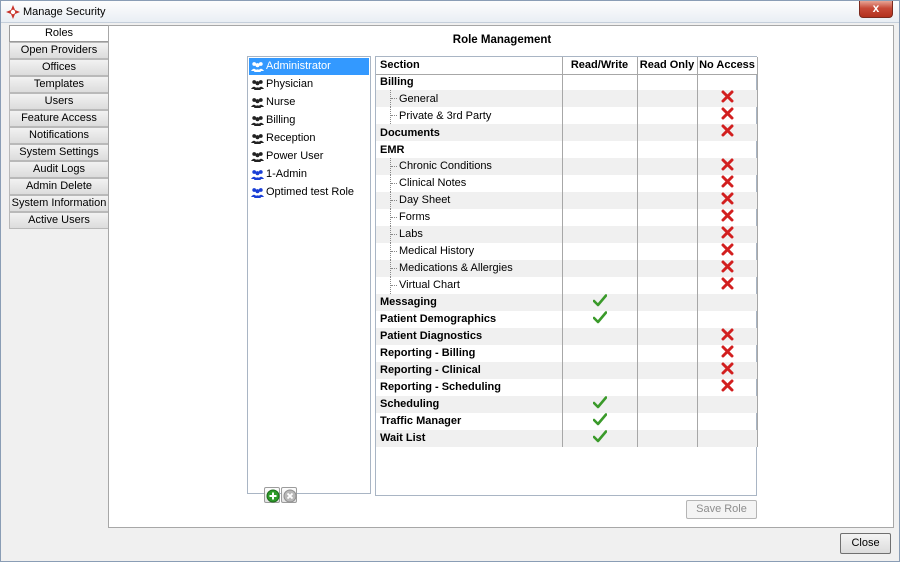 This screenshot has width=900, height=562. I want to click on nav-item-admin-delete: Admin Delete, so click(59, 186).